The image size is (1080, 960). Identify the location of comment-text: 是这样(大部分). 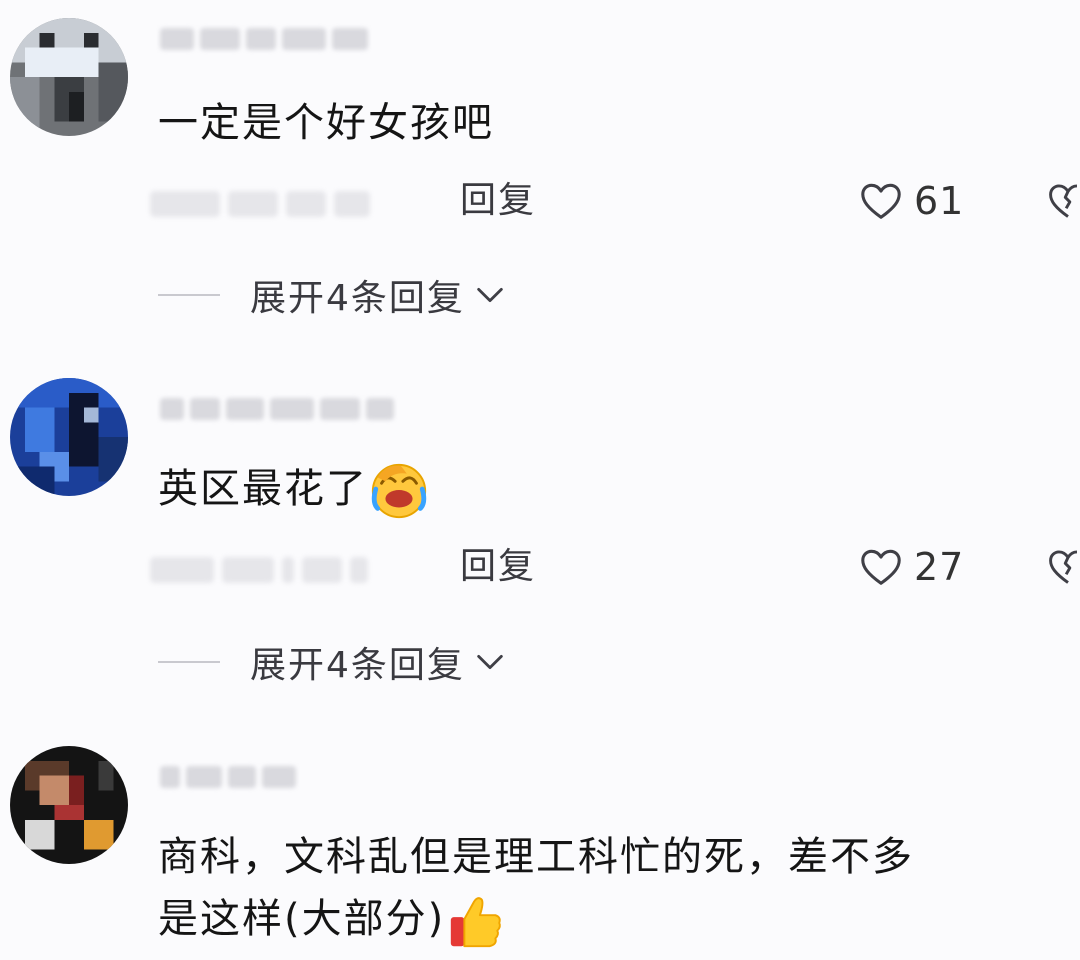
(332, 920).